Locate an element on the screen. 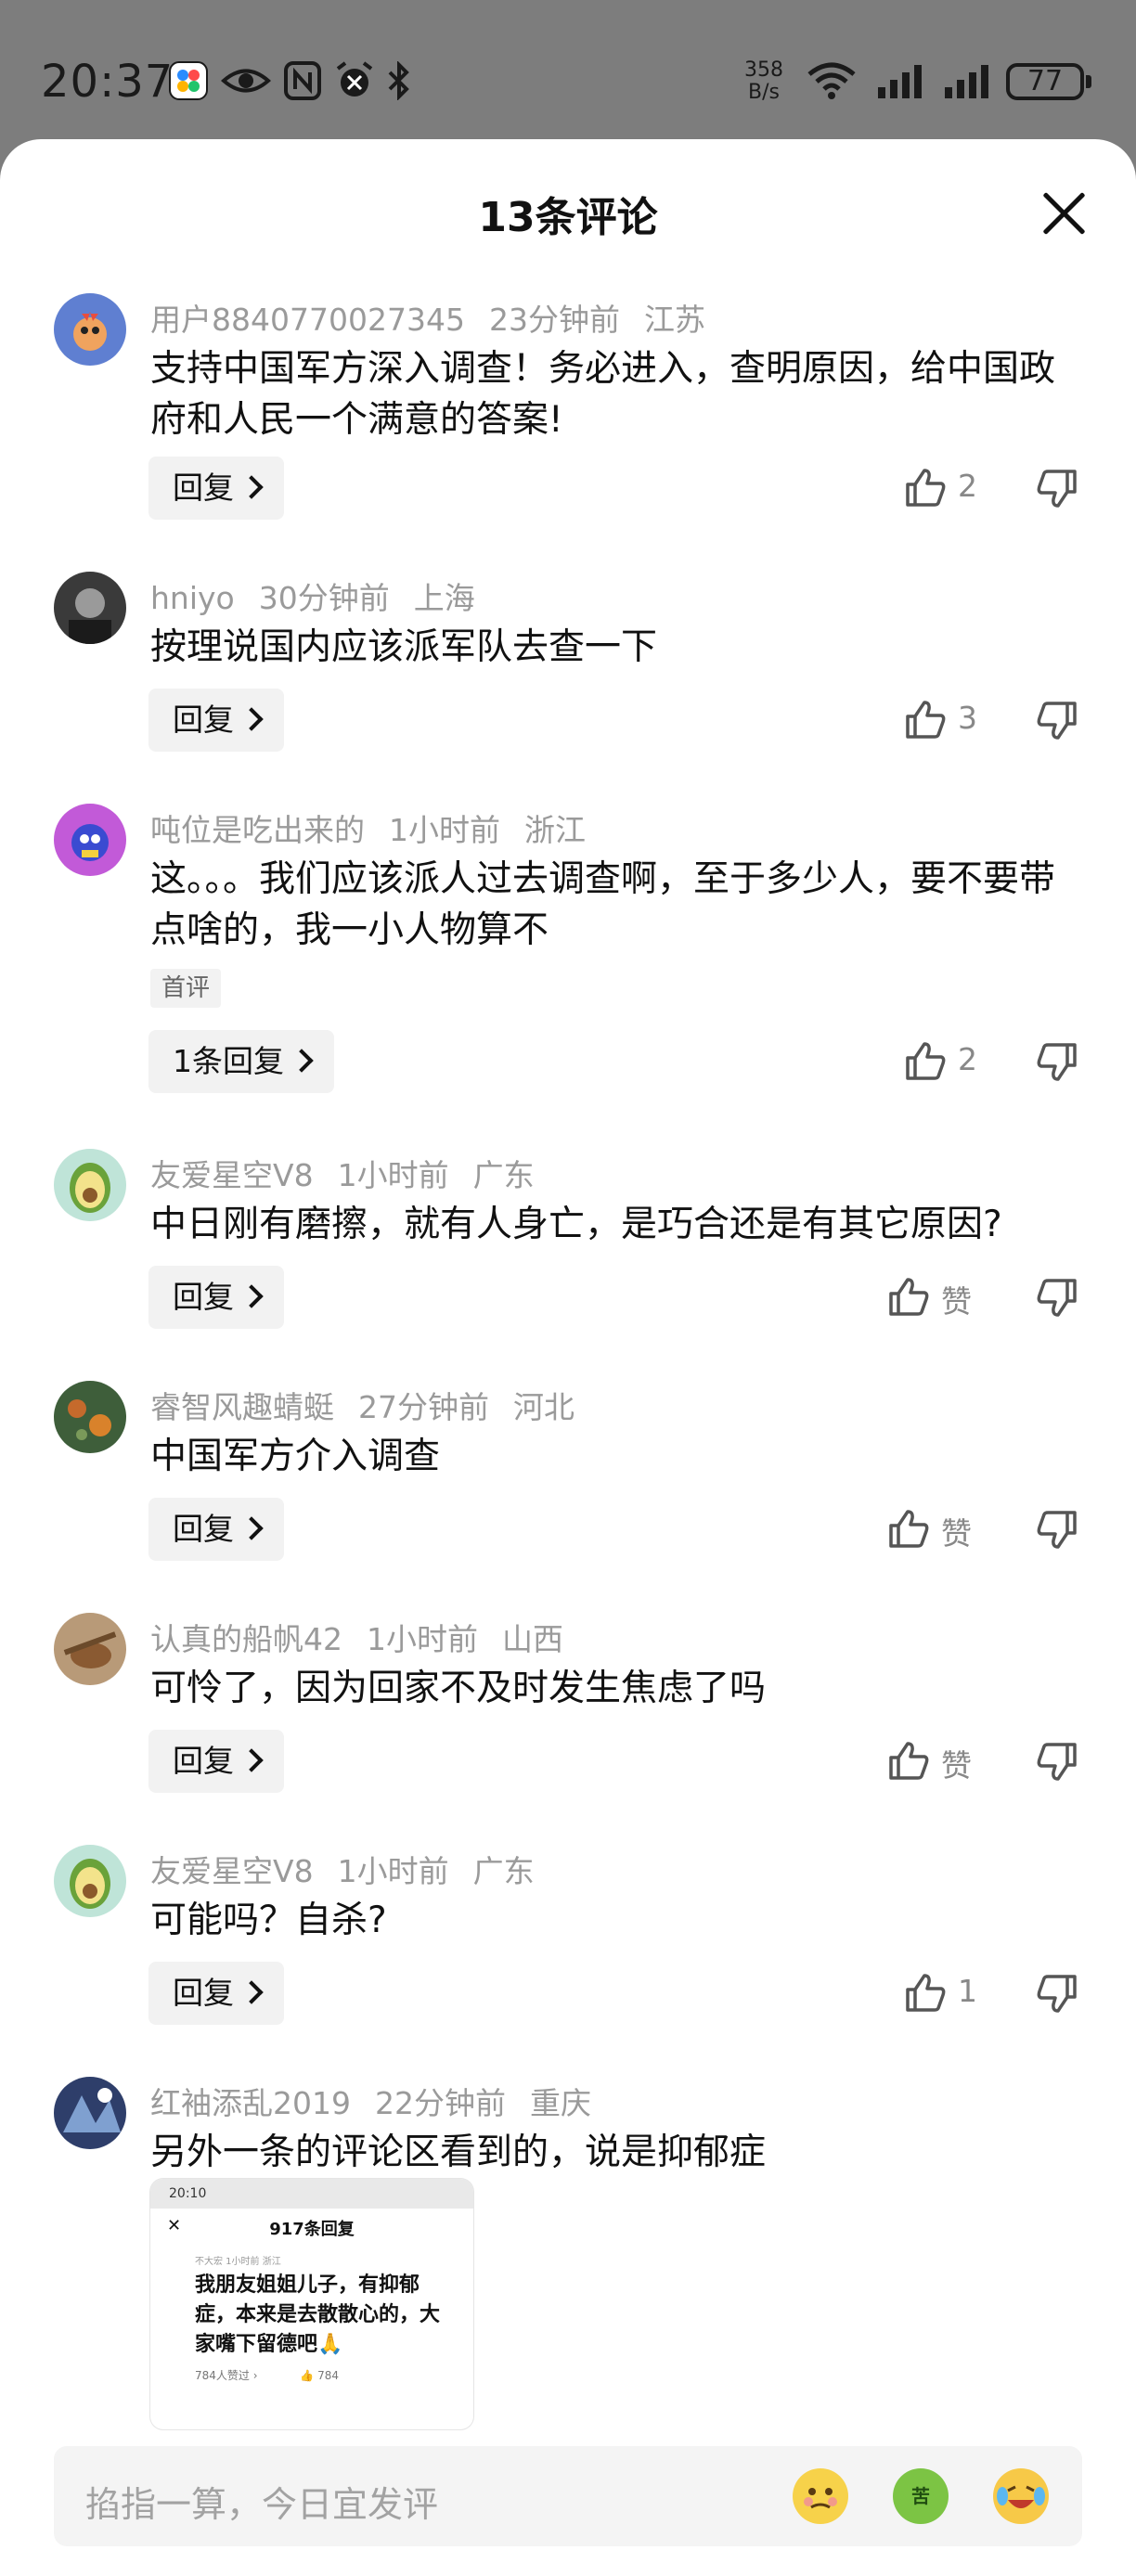  like-button: 1 is located at coordinates (959, 1994).